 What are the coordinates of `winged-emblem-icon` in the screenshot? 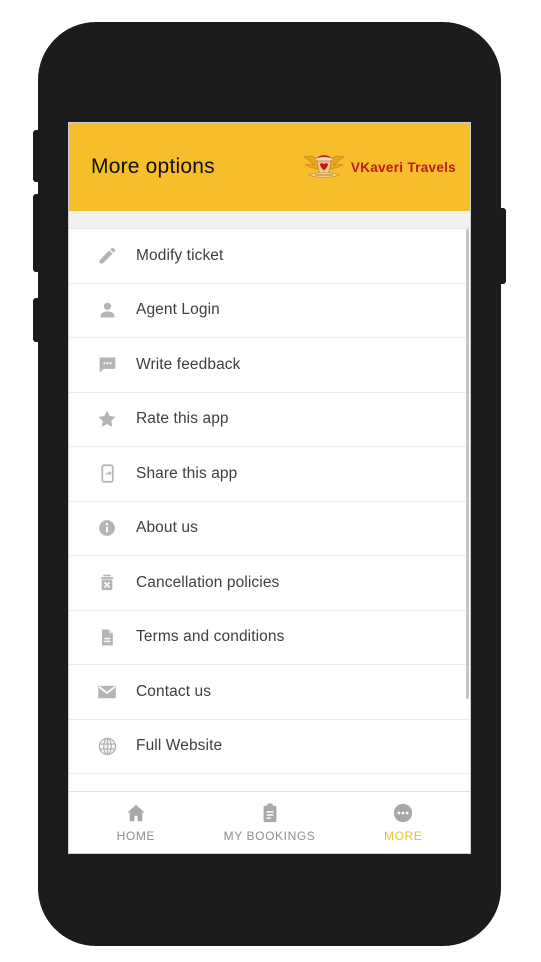 It's located at (324, 167).